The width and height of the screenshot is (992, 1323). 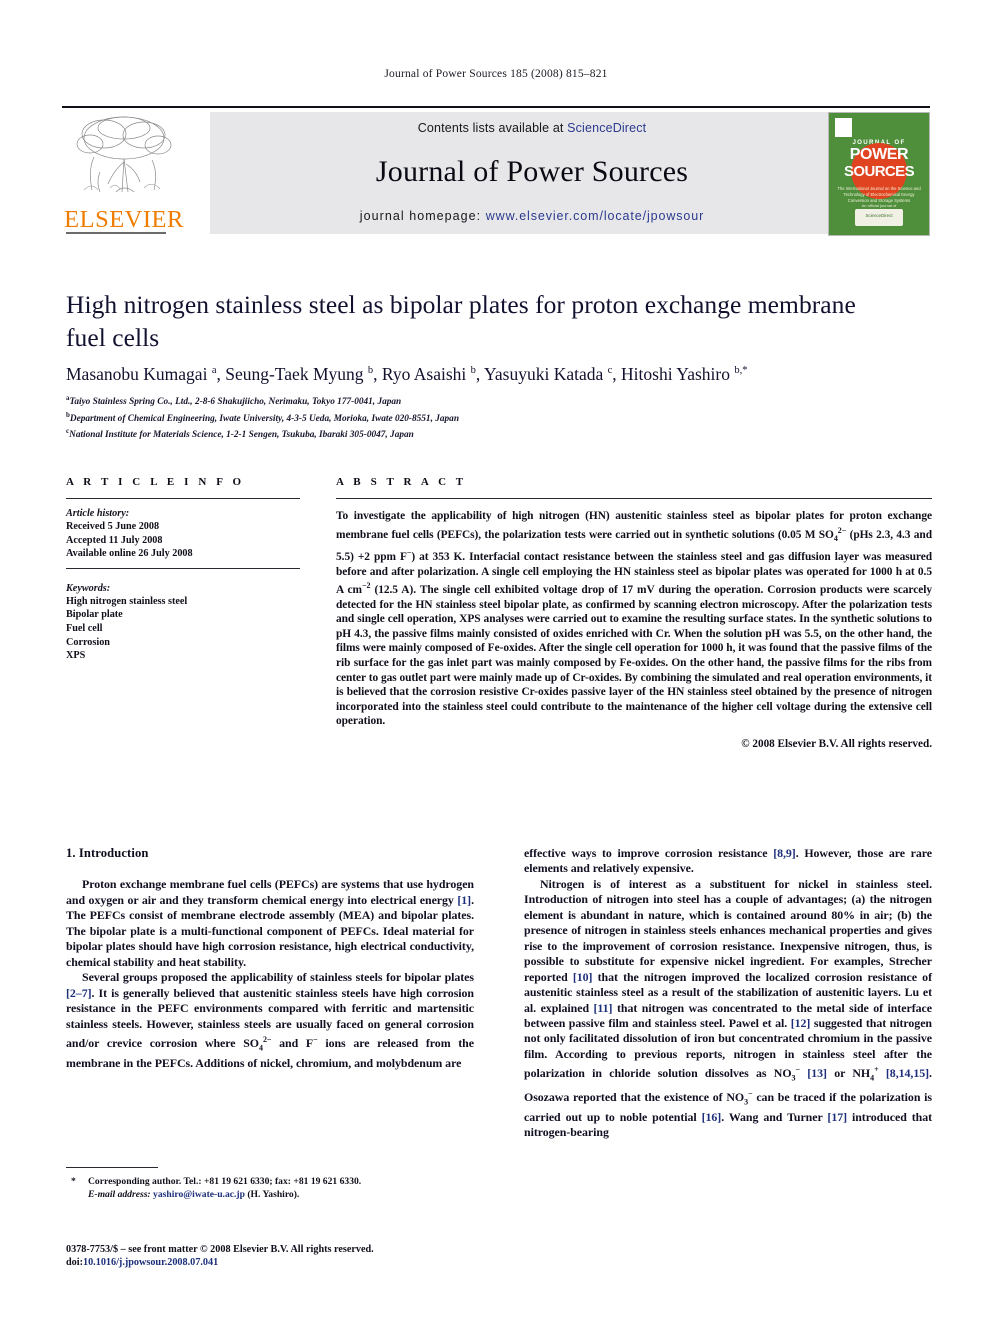 What do you see at coordinates (273, 1194) in the screenshot?
I see `email-owner: (H. Yashiro).` at bounding box center [273, 1194].